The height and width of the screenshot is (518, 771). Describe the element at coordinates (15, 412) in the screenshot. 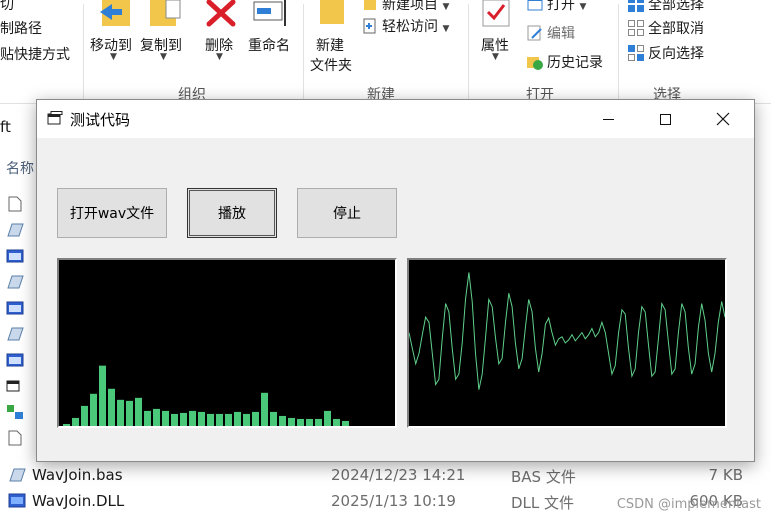

I see `vbg-icon` at that location.